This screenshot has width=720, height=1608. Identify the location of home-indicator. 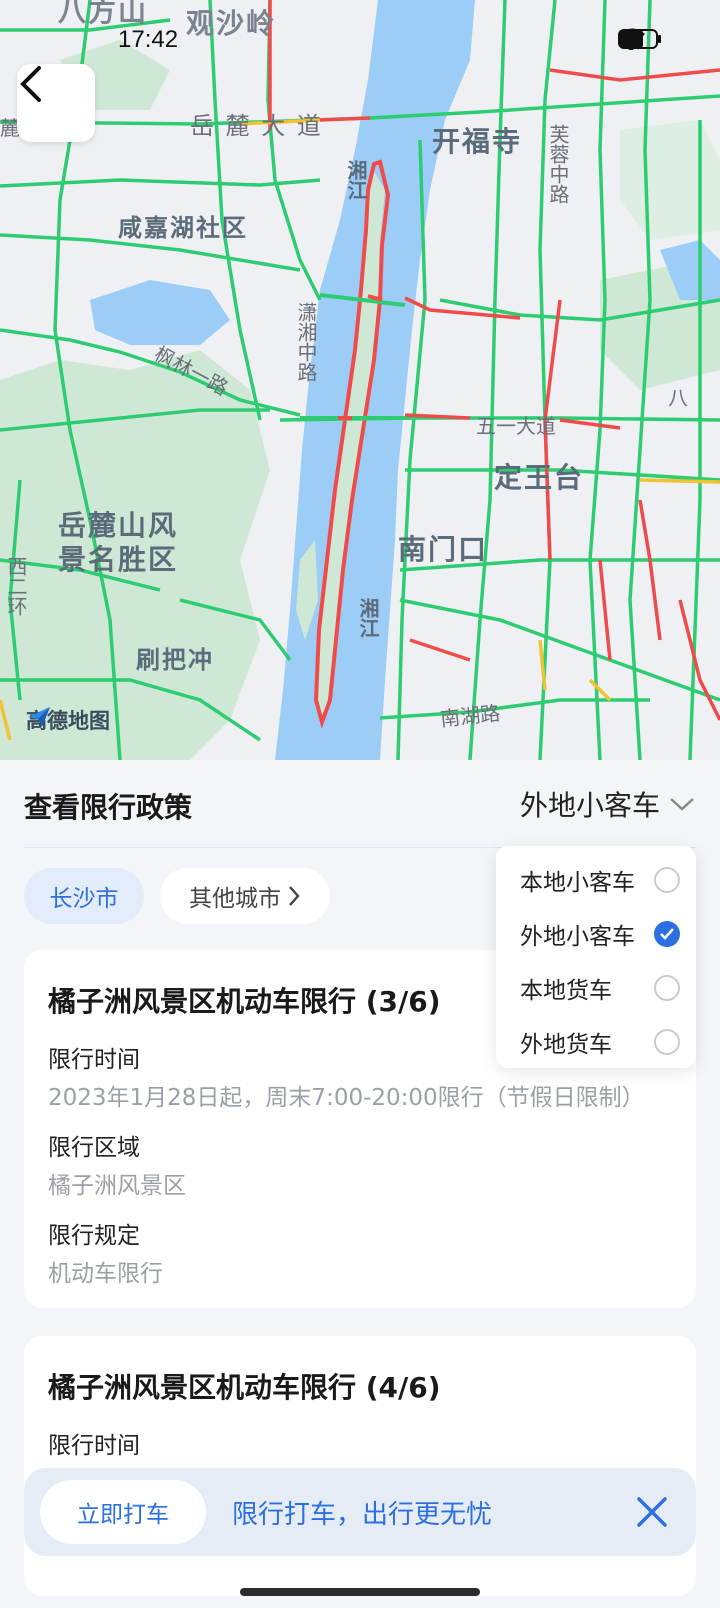
(360, 1592).